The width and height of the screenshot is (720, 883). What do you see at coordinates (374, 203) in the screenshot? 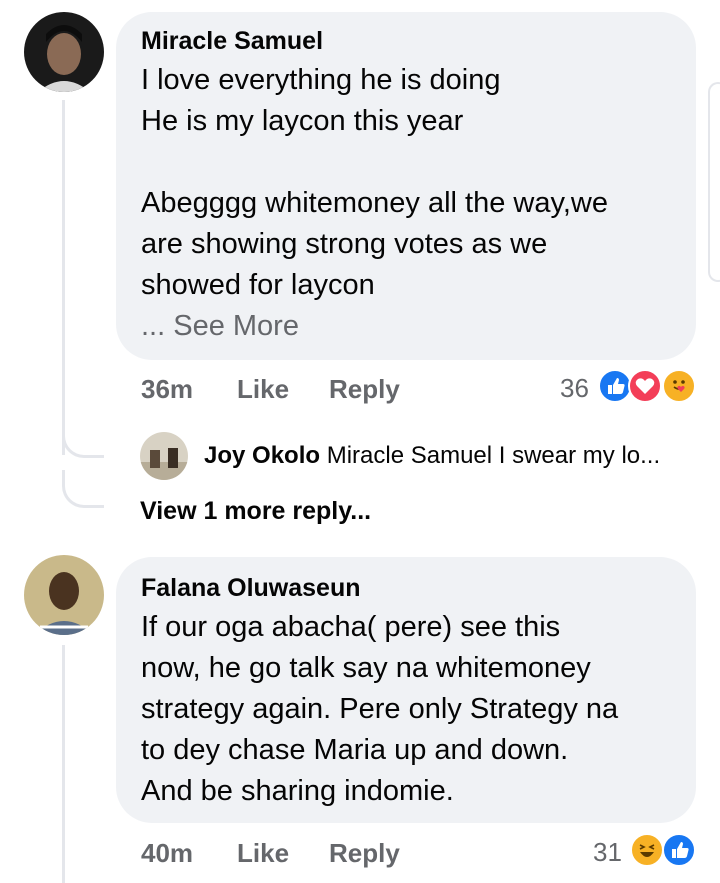
I see `comment-text-line: Abegggg whitemoney all the way,we` at bounding box center [374, 203].